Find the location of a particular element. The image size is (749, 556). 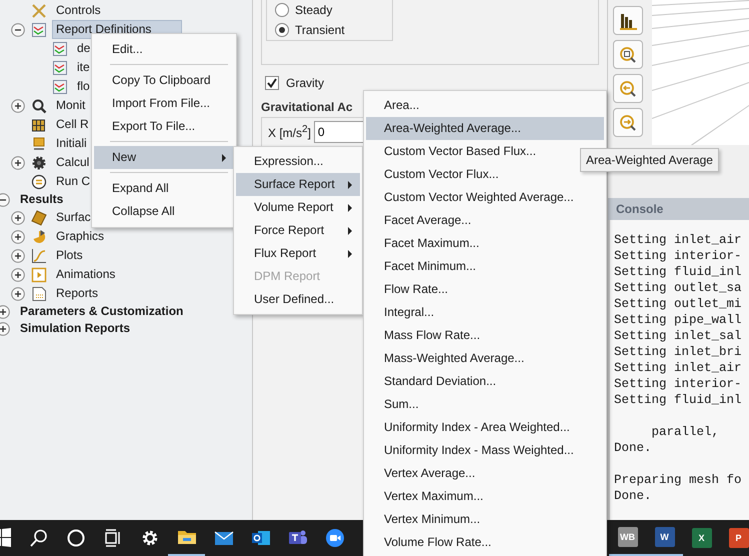

tree-item: Cell R is located at coordinates (72, 124).